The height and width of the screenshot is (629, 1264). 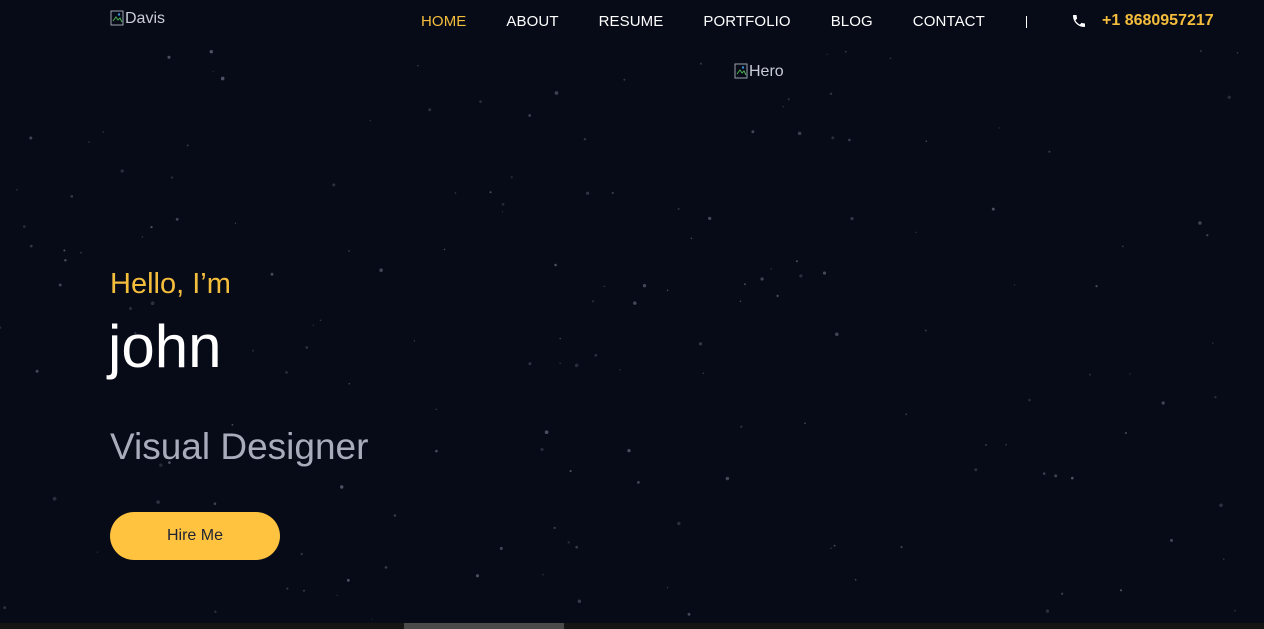 What do you see at coordinates (443, 21) in the screenshot?
I see `nav-item-home: HOME` at bounding box center [443, 21].